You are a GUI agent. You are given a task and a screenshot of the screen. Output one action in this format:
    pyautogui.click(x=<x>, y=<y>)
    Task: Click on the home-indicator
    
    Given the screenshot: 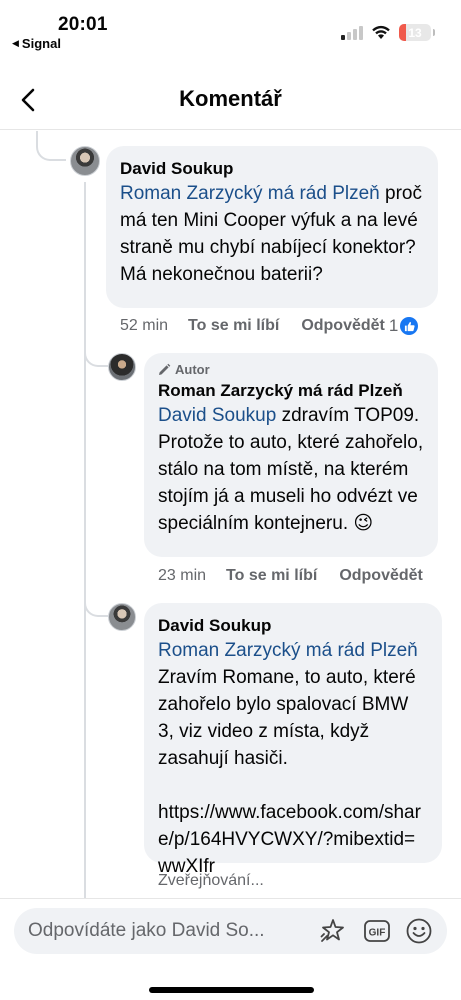 What is the action you would take?
    pyautogui.click(x=231, y=990)
    